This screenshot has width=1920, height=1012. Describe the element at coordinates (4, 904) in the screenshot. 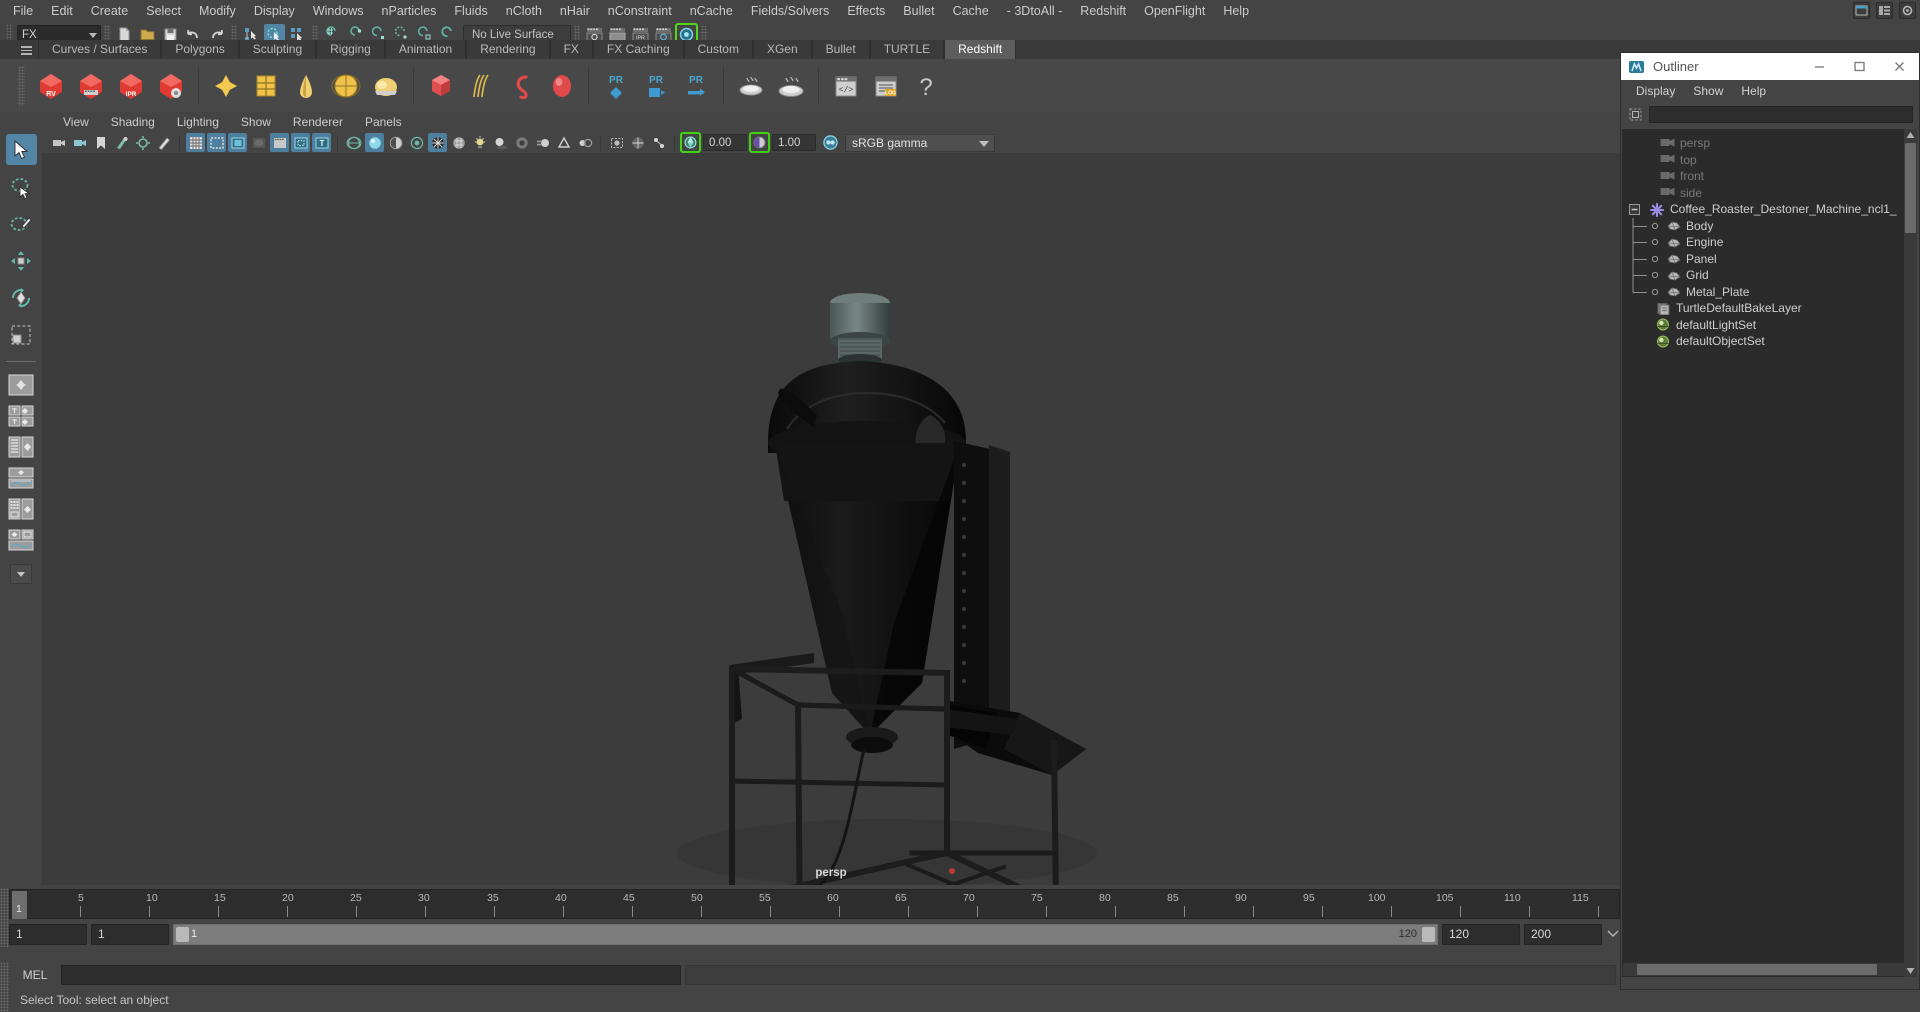

I see `time-slider-grip` at that location.